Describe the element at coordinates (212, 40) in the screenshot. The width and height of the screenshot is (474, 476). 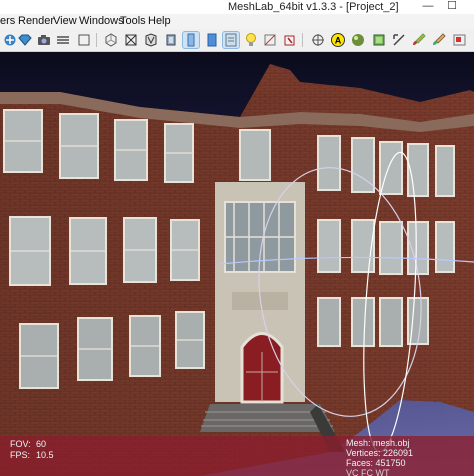
I see `texture-icon` at that location.